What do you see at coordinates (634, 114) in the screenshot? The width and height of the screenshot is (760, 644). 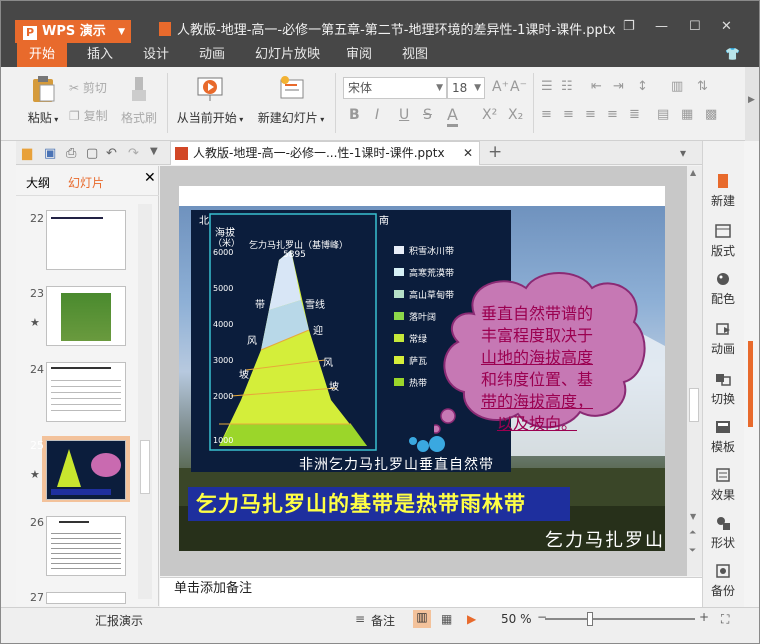 I see `distributed-icon: ≣` at bounding box center [634, 114].